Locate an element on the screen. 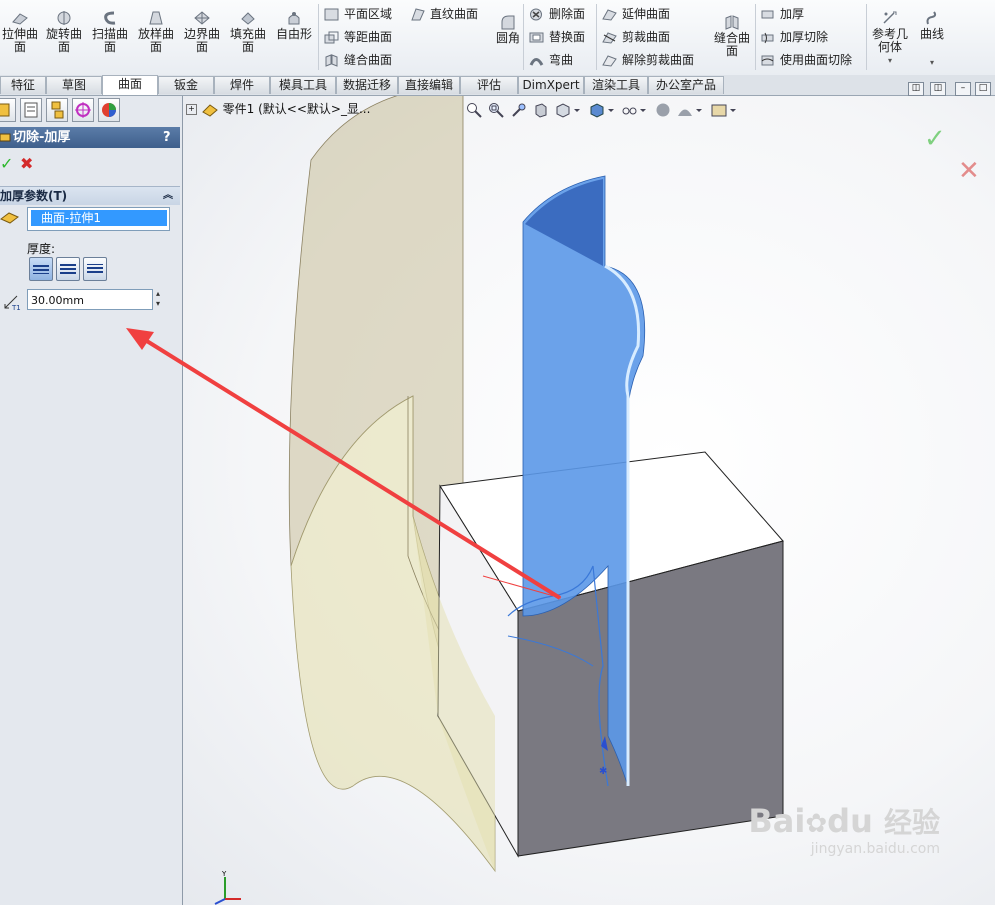 The width and height of the screenshot is (995, 905). lofted-surface-button: 放样曲 面 is located at coordinates (156, 32).